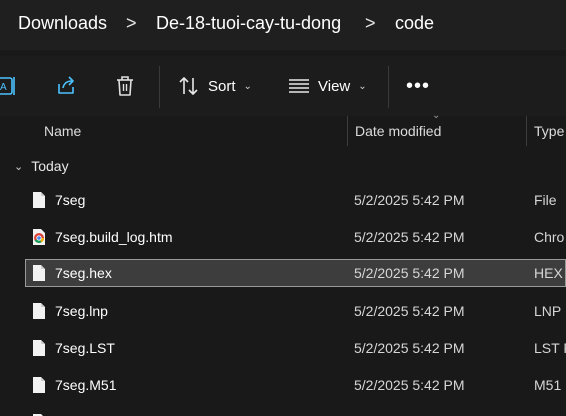  Describe the element at coordinates (549, 237) in the screenshot. I see `file-type: Chro` at that location.